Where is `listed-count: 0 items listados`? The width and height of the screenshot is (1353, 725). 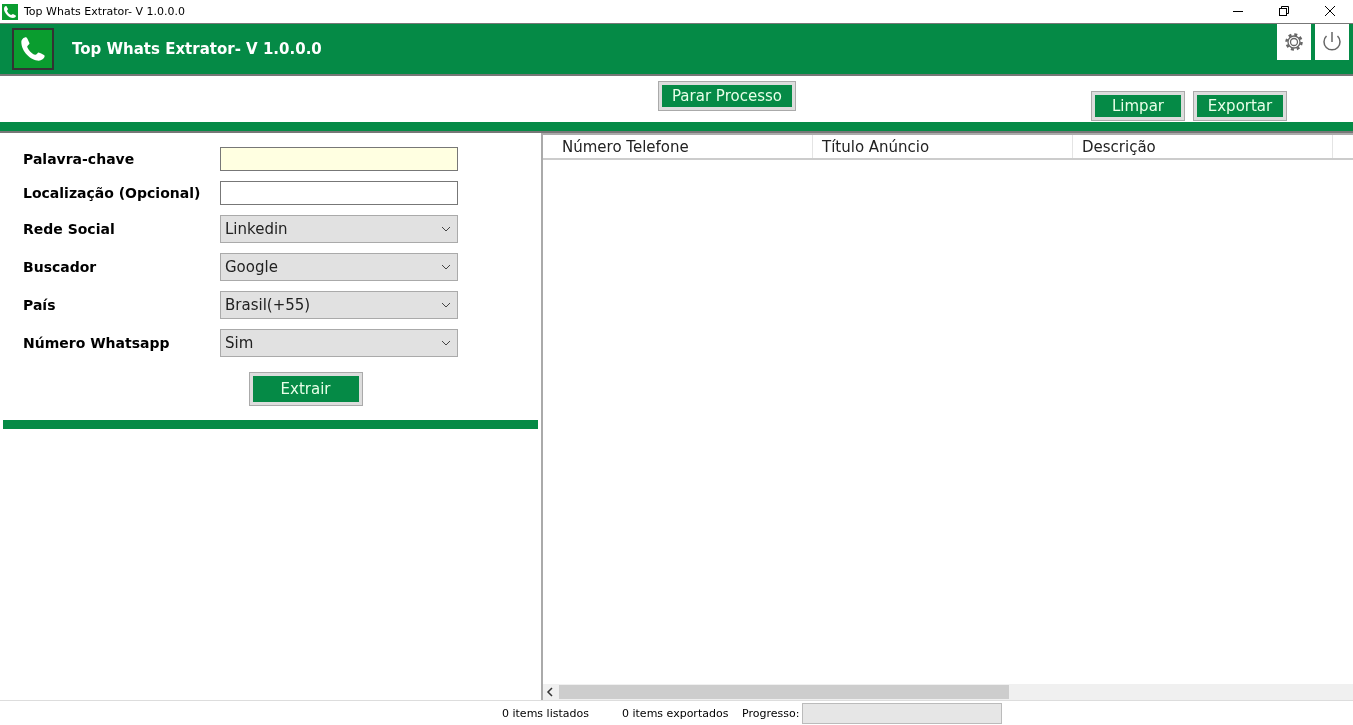
listed-count: 0 items listados is located at coordinates (546, 713).